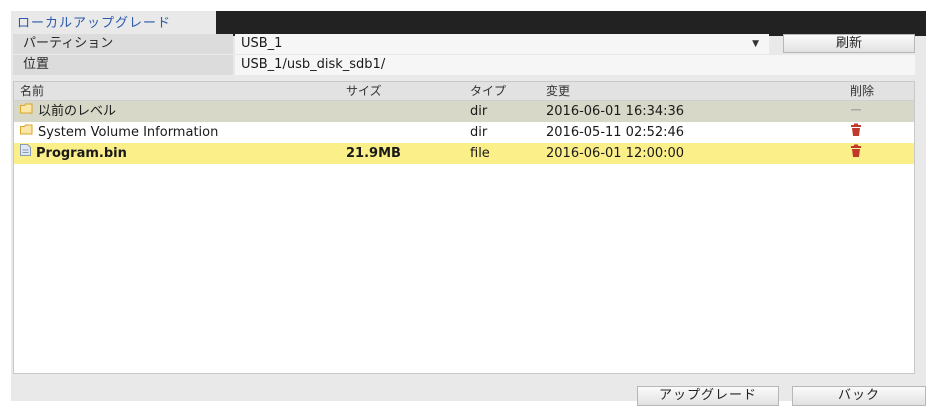 This screenshot has width=926, height=406. Describe the element at coordinates (123, 44) in the screenshot. I see `partition-label: パーティション` at that location.